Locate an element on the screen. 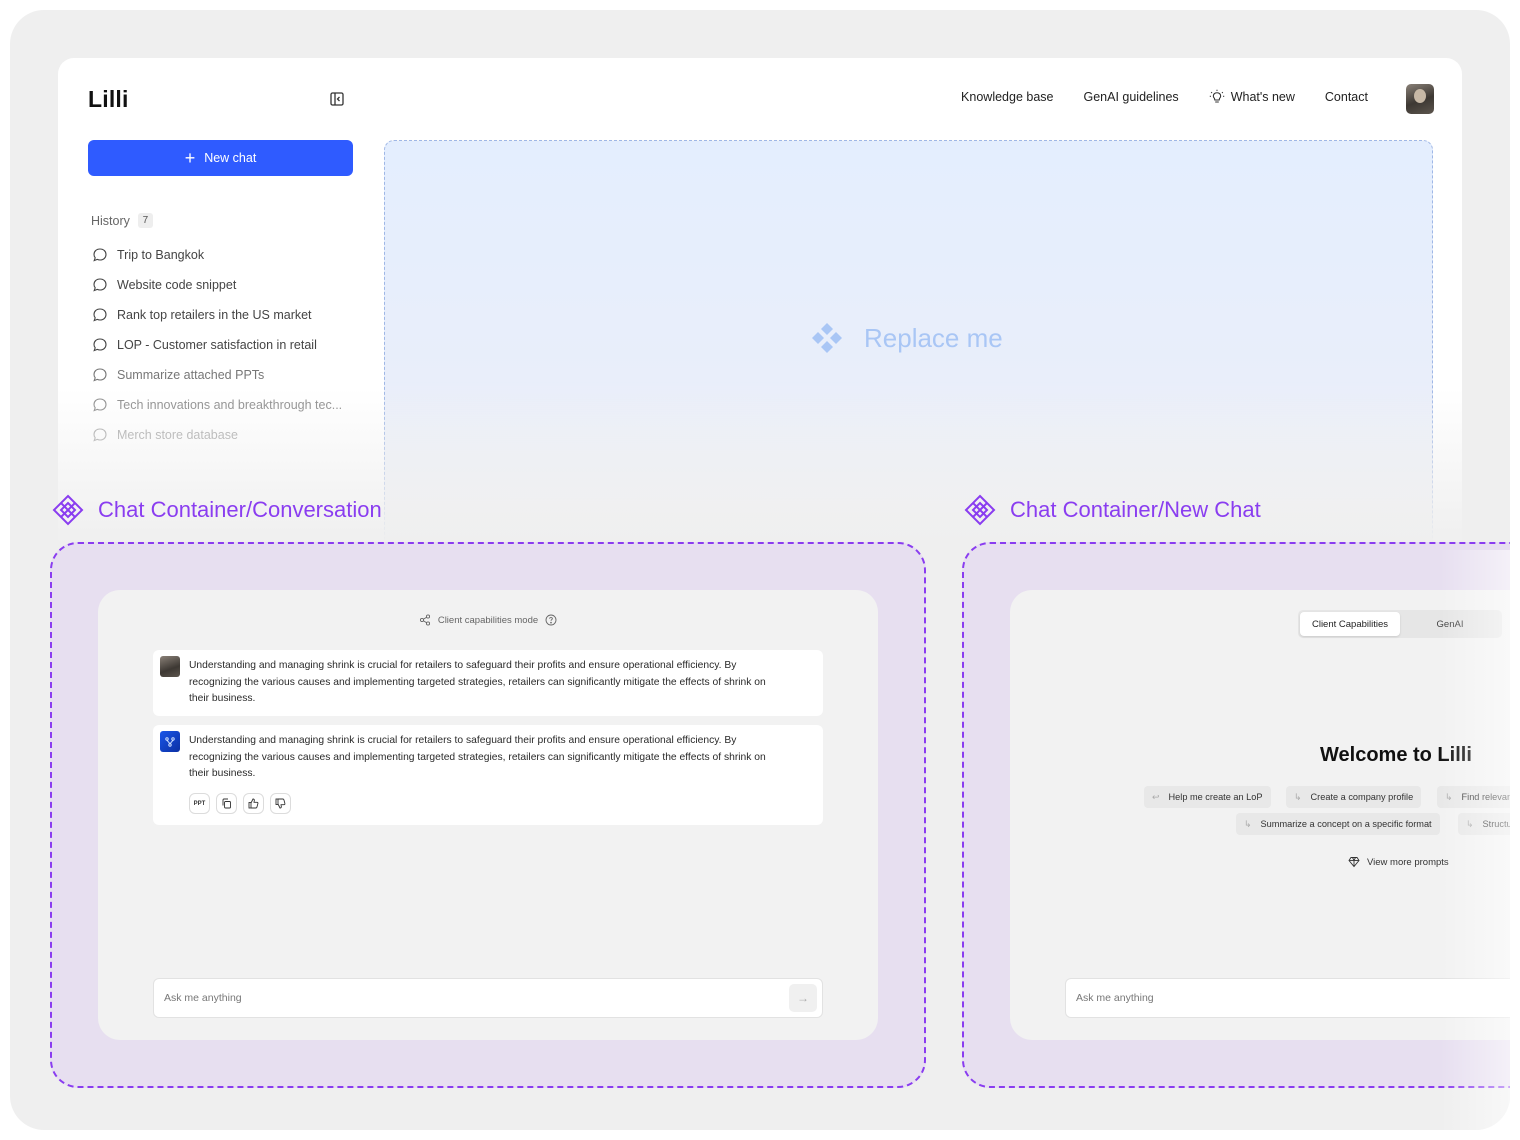  chat-input-box: → is located at coordinates (488, 998).